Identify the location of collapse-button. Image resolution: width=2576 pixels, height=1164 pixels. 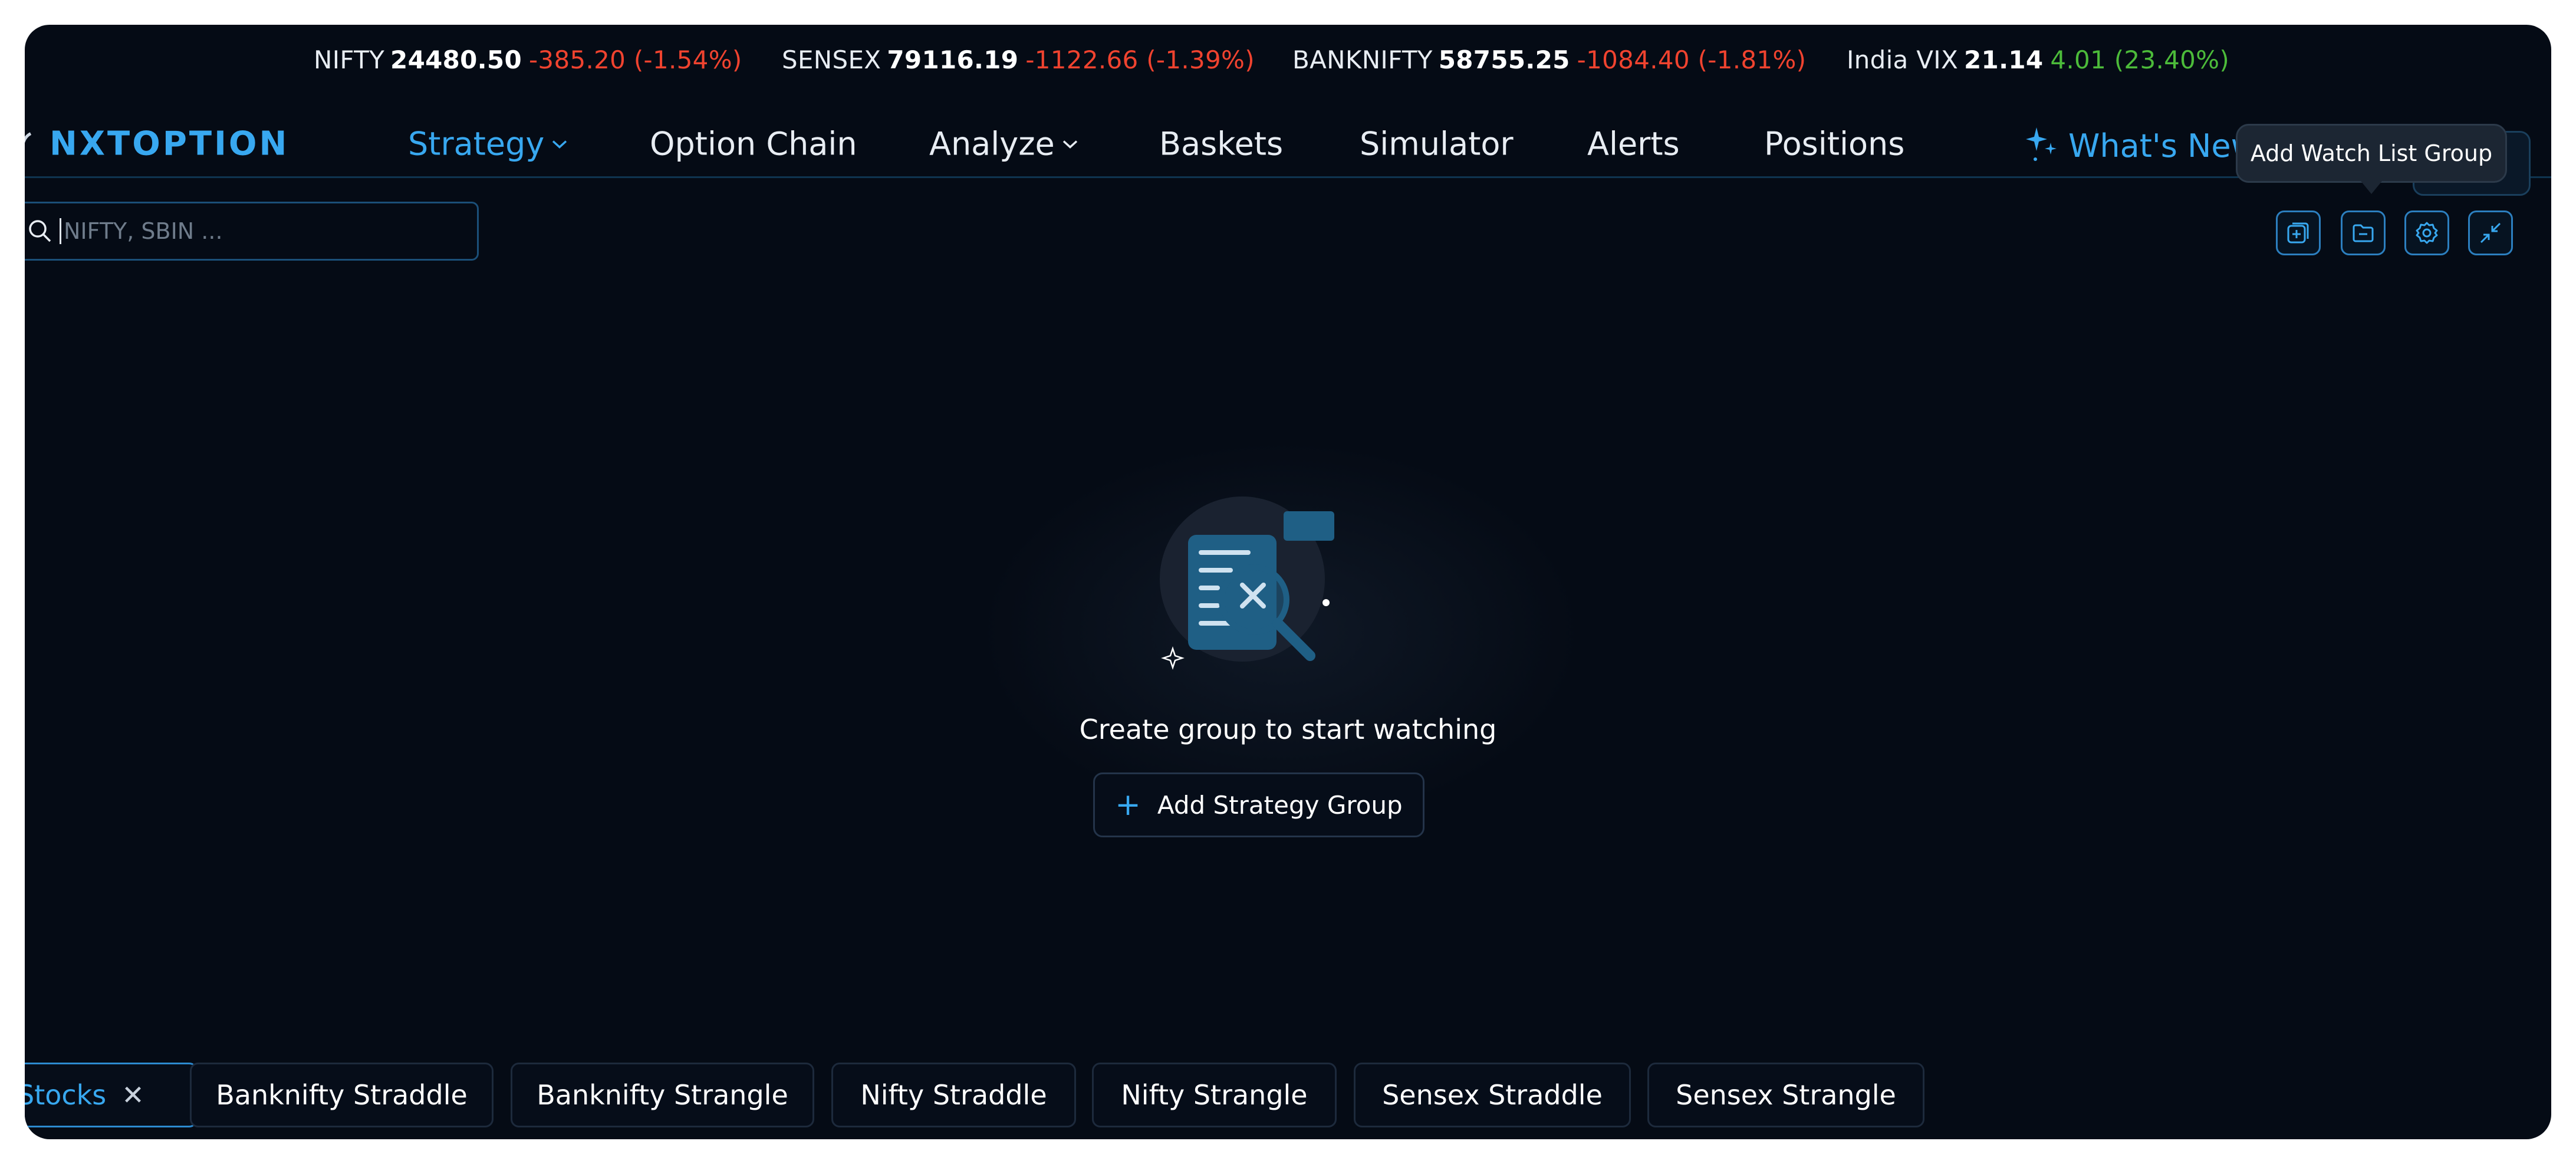
(2491, 233).